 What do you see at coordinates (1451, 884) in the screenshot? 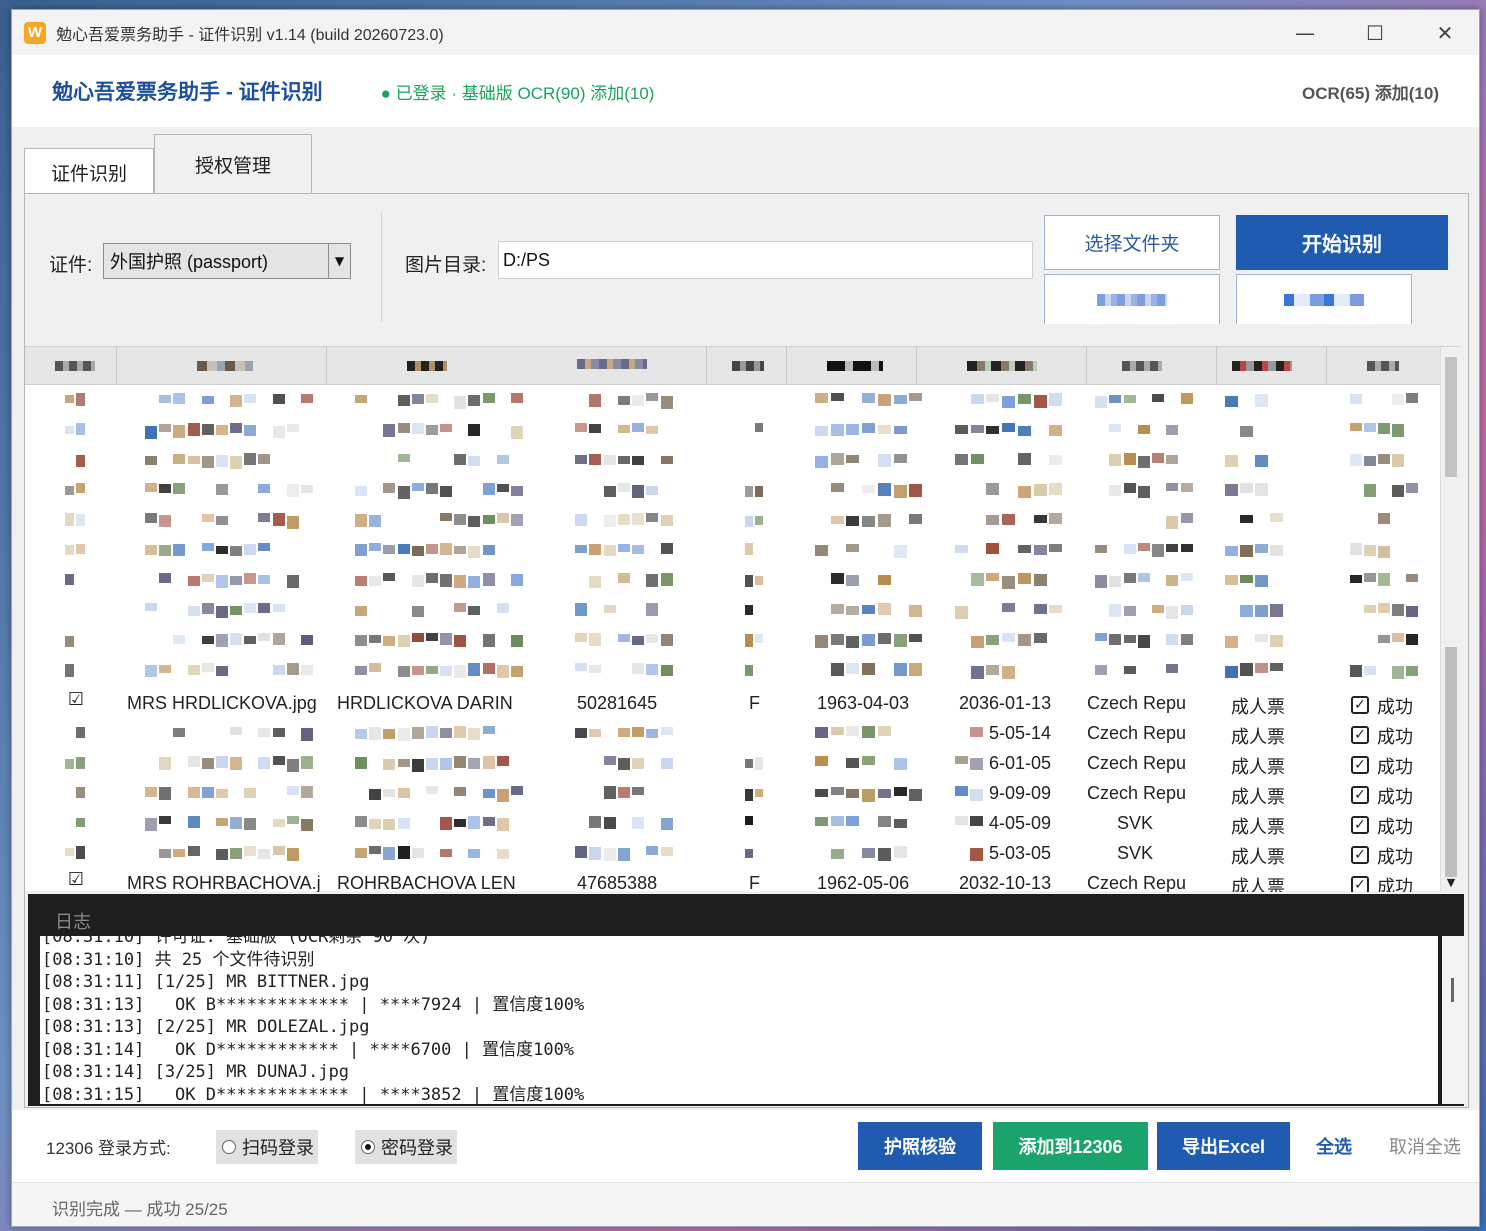
I see `scroll-down-arrow-icon: ▼` at bounding box center [1451, 884].